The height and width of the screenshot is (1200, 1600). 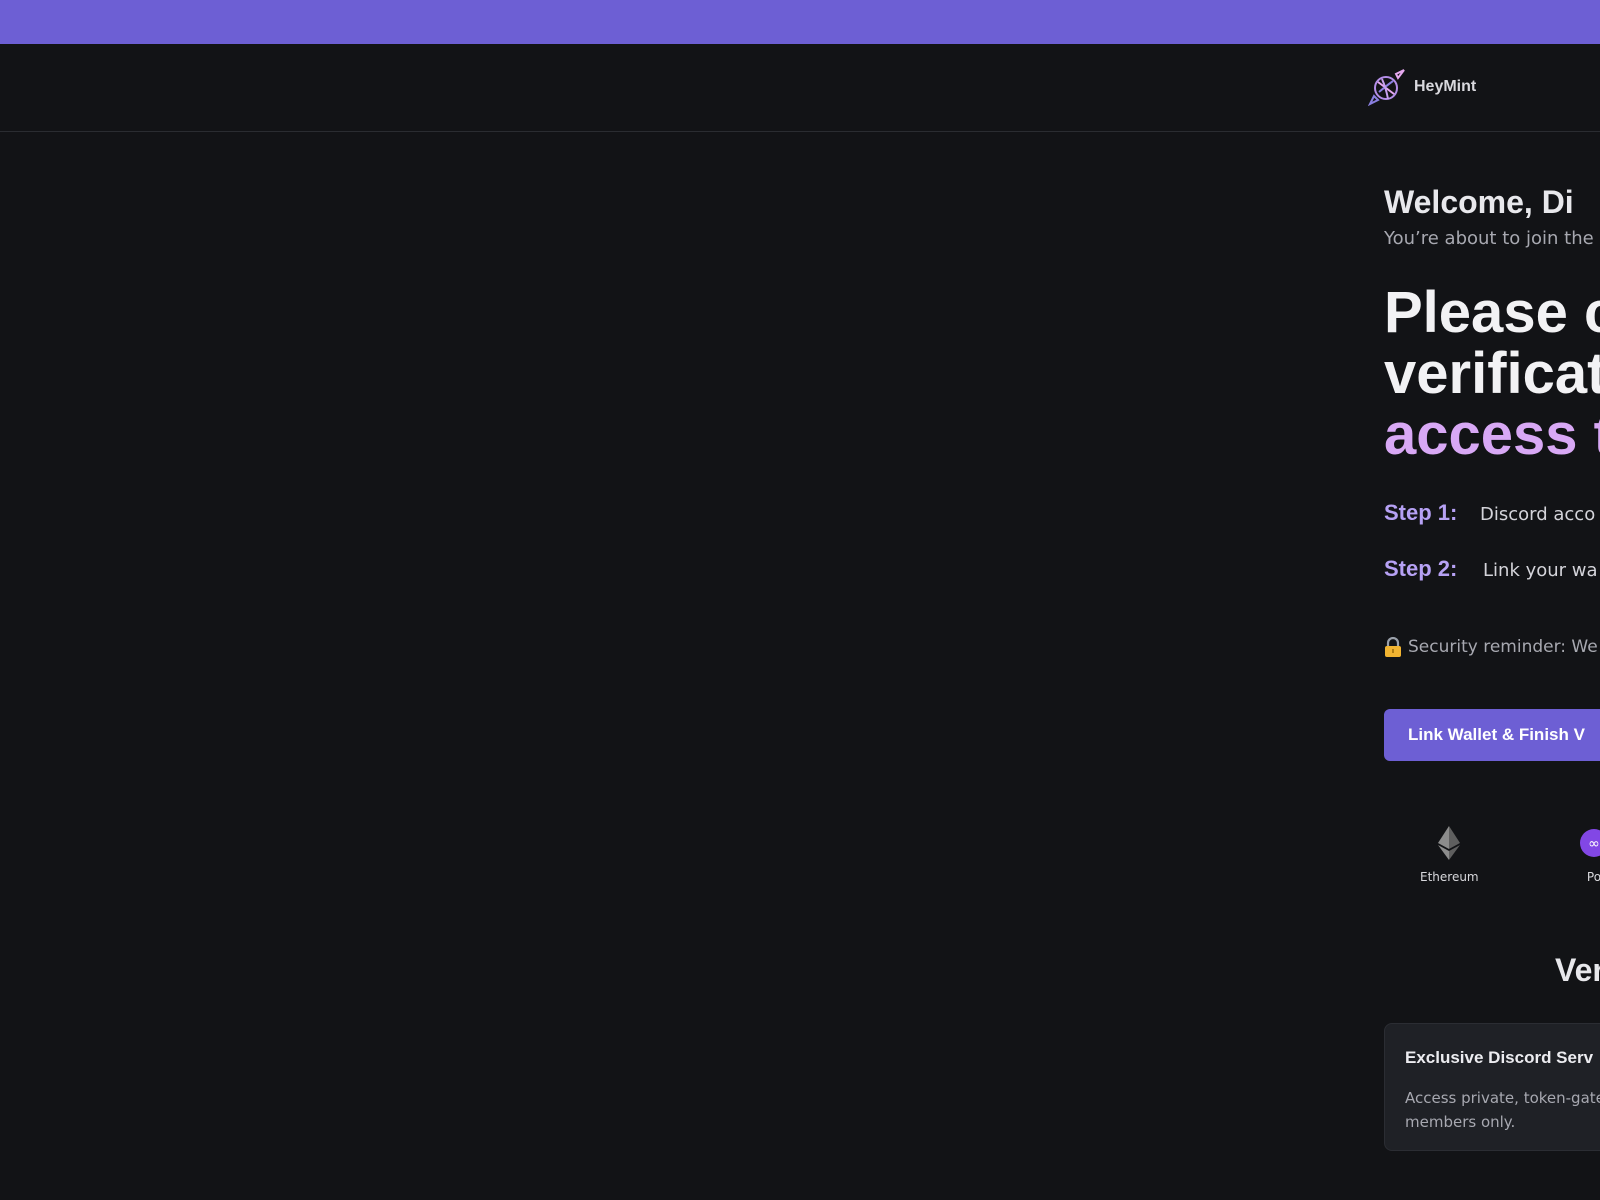 What do you see at coordinates (1421, 568) in the screenshot?
I see `step-2-label: Step 2:` at bounding box center [1421, 568].